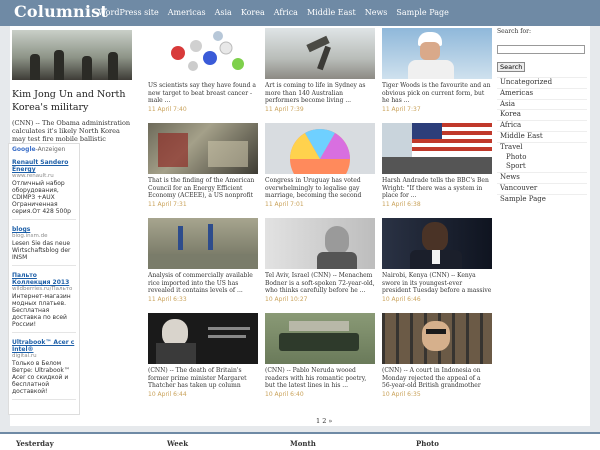  What do you see at coordinates (401, 109) in the screenshot?
I see `post-date: 11 April 7:37` at bounding box center [401, 109].